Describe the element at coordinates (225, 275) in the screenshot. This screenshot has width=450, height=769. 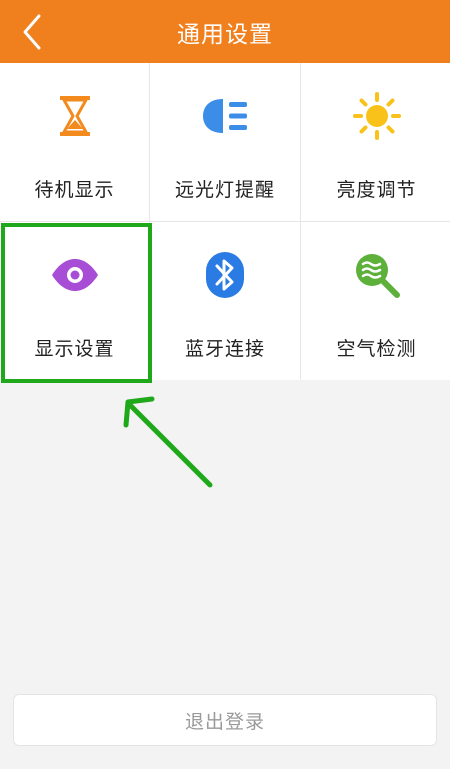
I see `bluetooth-icon` at that location.